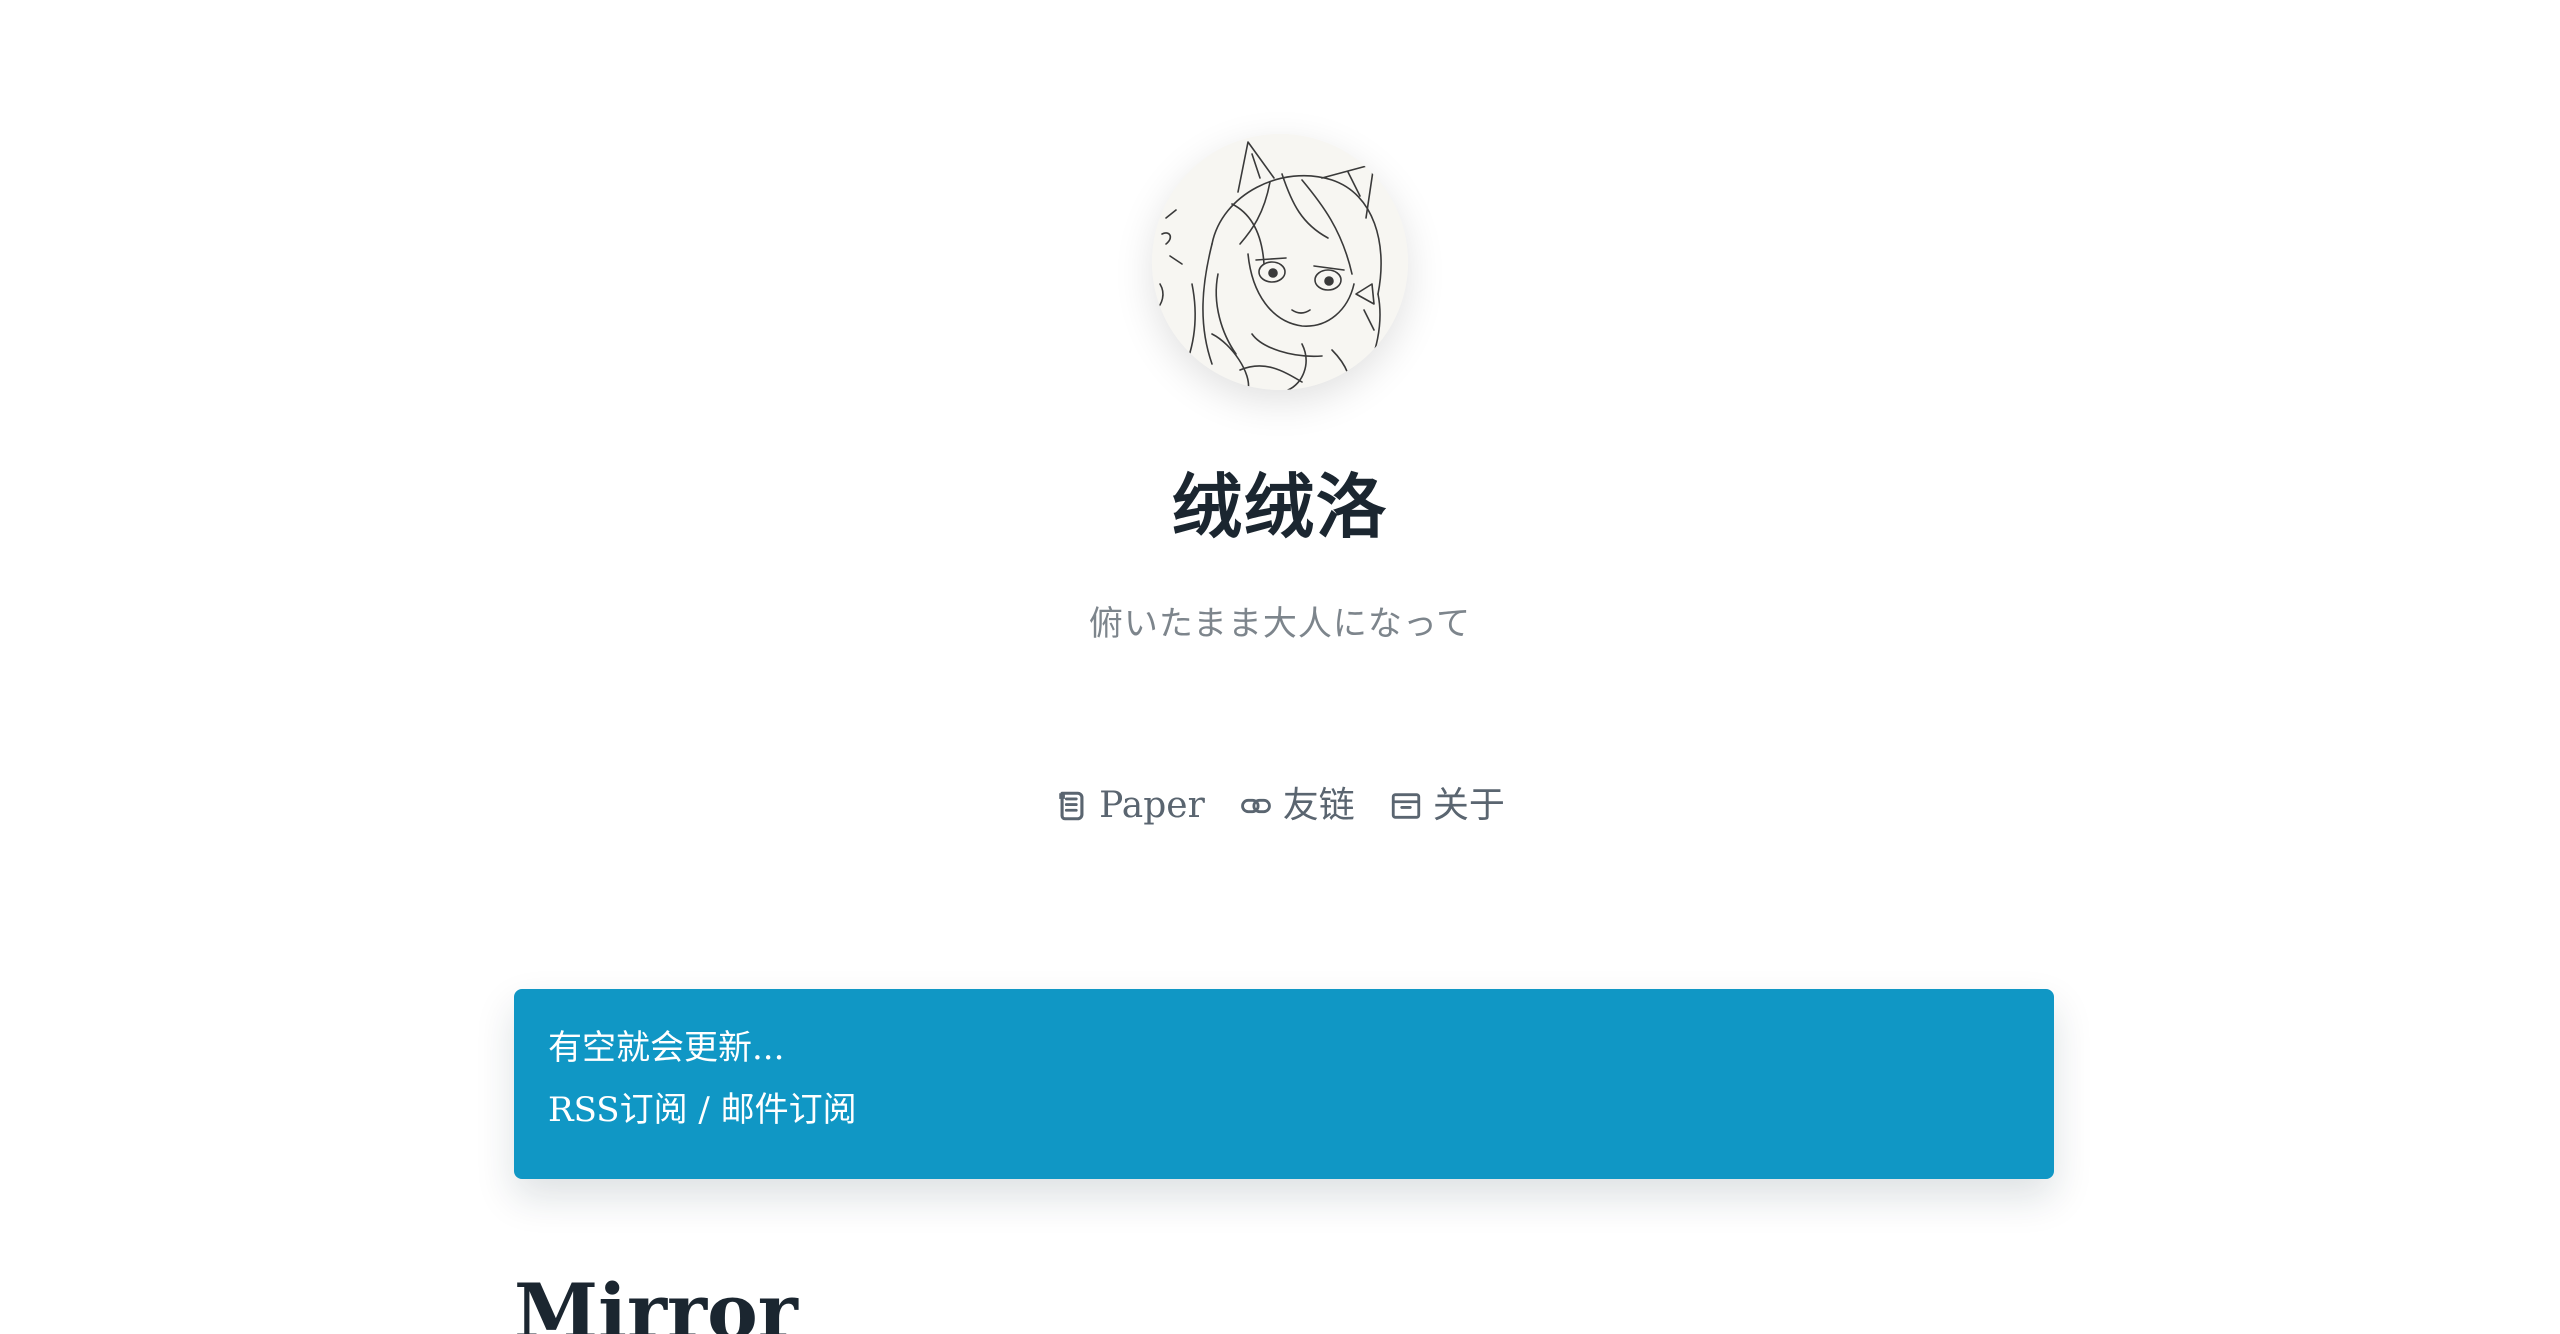 The image size is (2560, 1334). What do you see at coordinates (1406, 806) in the screenshot?
I see `archive-box-icon` at bounding box center [1406, 806].